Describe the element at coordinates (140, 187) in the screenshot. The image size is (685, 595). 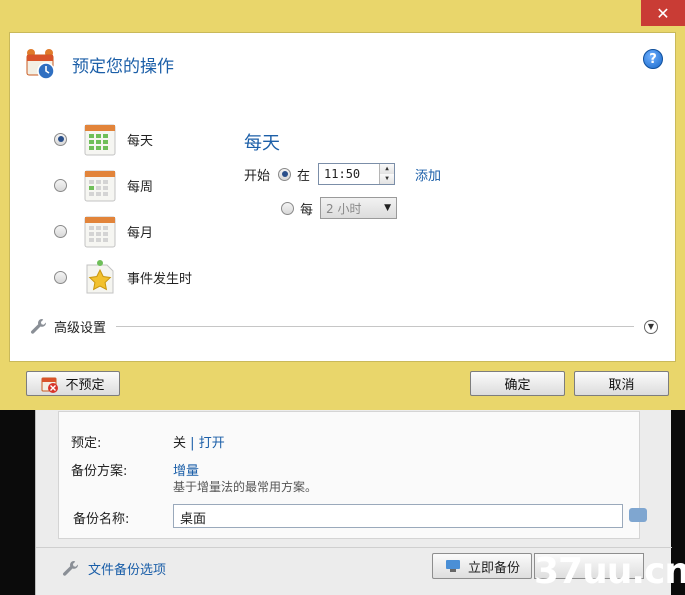
I see `option-weekly-label: 每周` at that location.